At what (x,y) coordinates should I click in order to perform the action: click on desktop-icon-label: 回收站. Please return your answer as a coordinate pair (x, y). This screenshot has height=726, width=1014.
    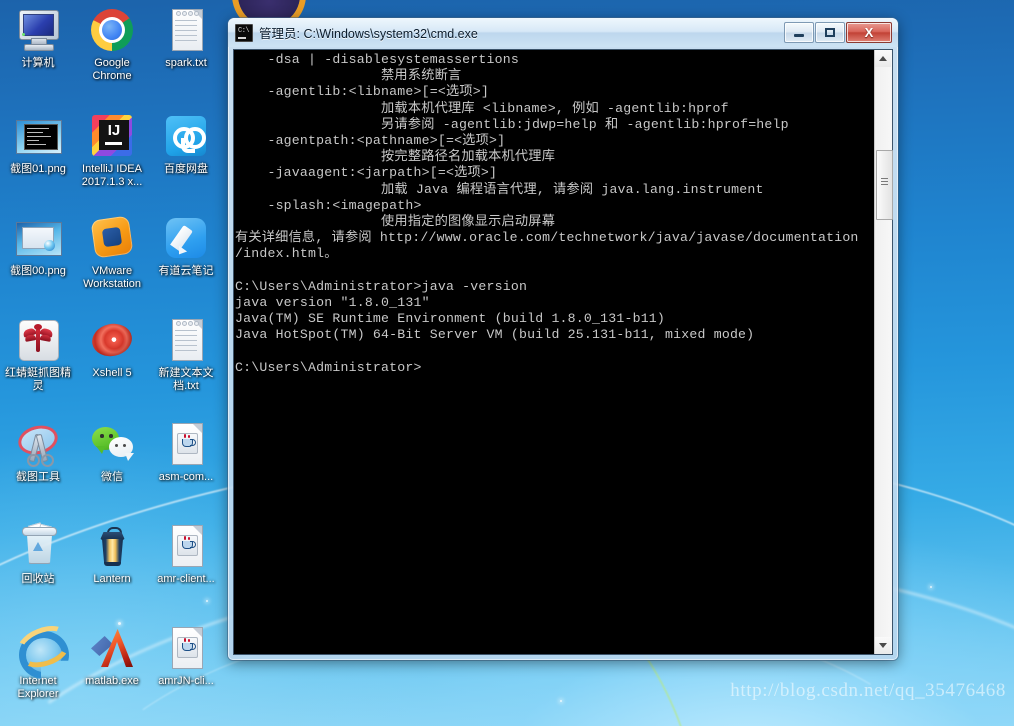
    Looking at the image, I should click on (38, 579).